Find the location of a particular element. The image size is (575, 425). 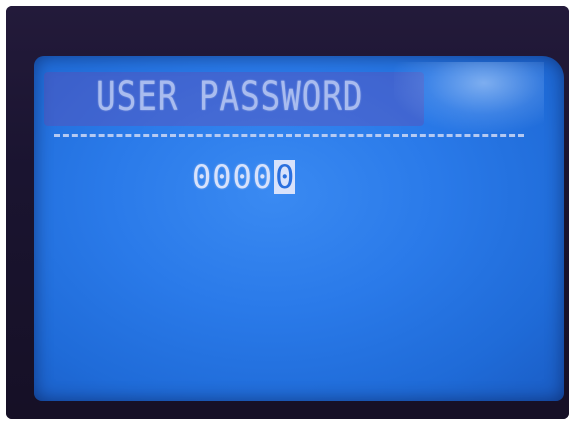

screen-title: USER PASSWORD is located at coordinates (230, 97).